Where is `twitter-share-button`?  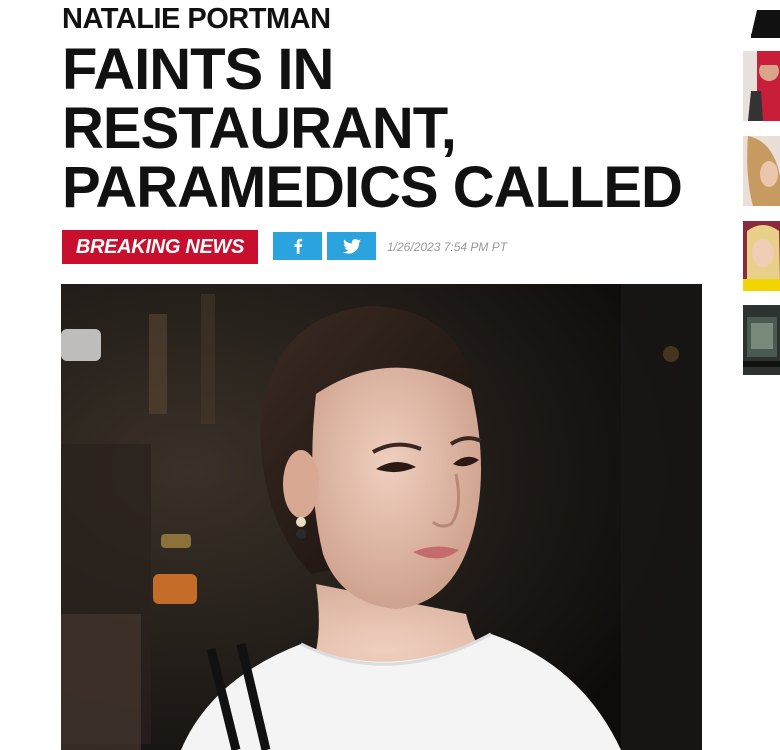
twitter-share-button is located at coordinates (351, 246).